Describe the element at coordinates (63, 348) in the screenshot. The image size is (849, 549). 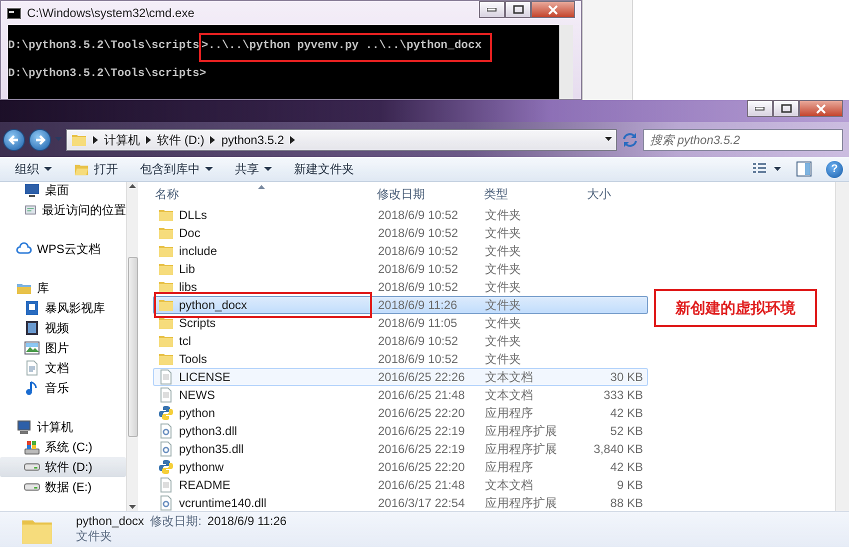
I see `sidebar-item: 图片` at that location.